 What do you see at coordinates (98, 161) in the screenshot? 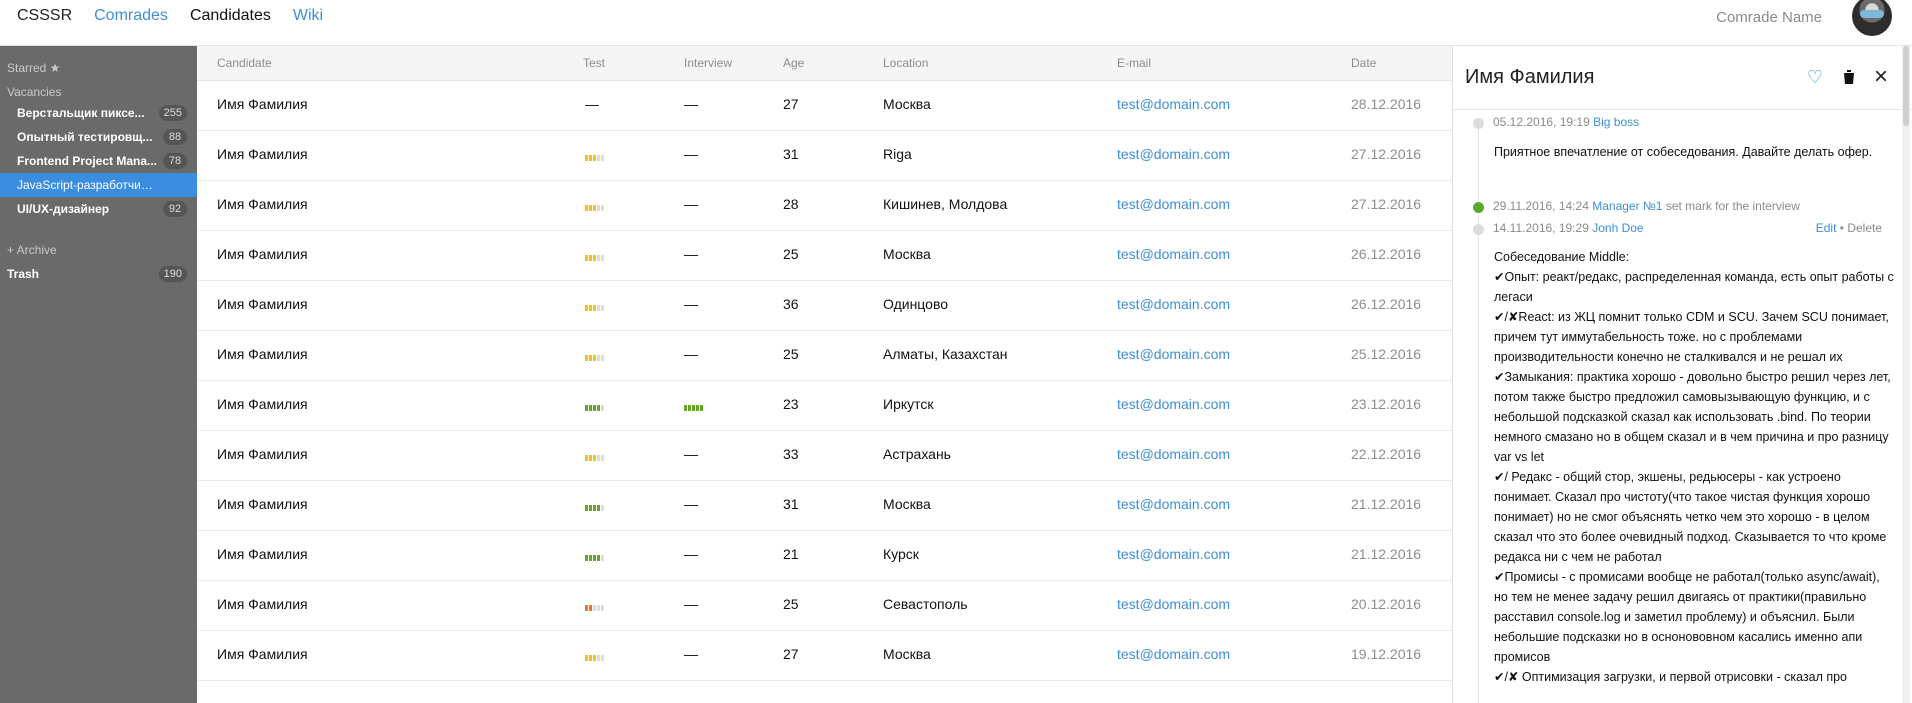
I see `vacancy-item: Frontend Project Mana... 78` at bounding box center [98, 161].